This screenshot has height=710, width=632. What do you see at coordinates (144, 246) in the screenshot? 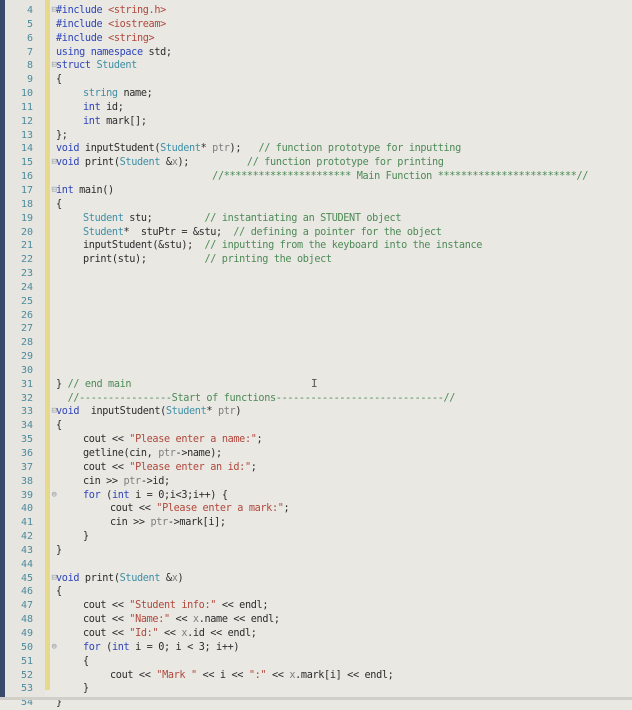
I see `code-token: inputStudent(&stu);` at bounding box center [144, 246].